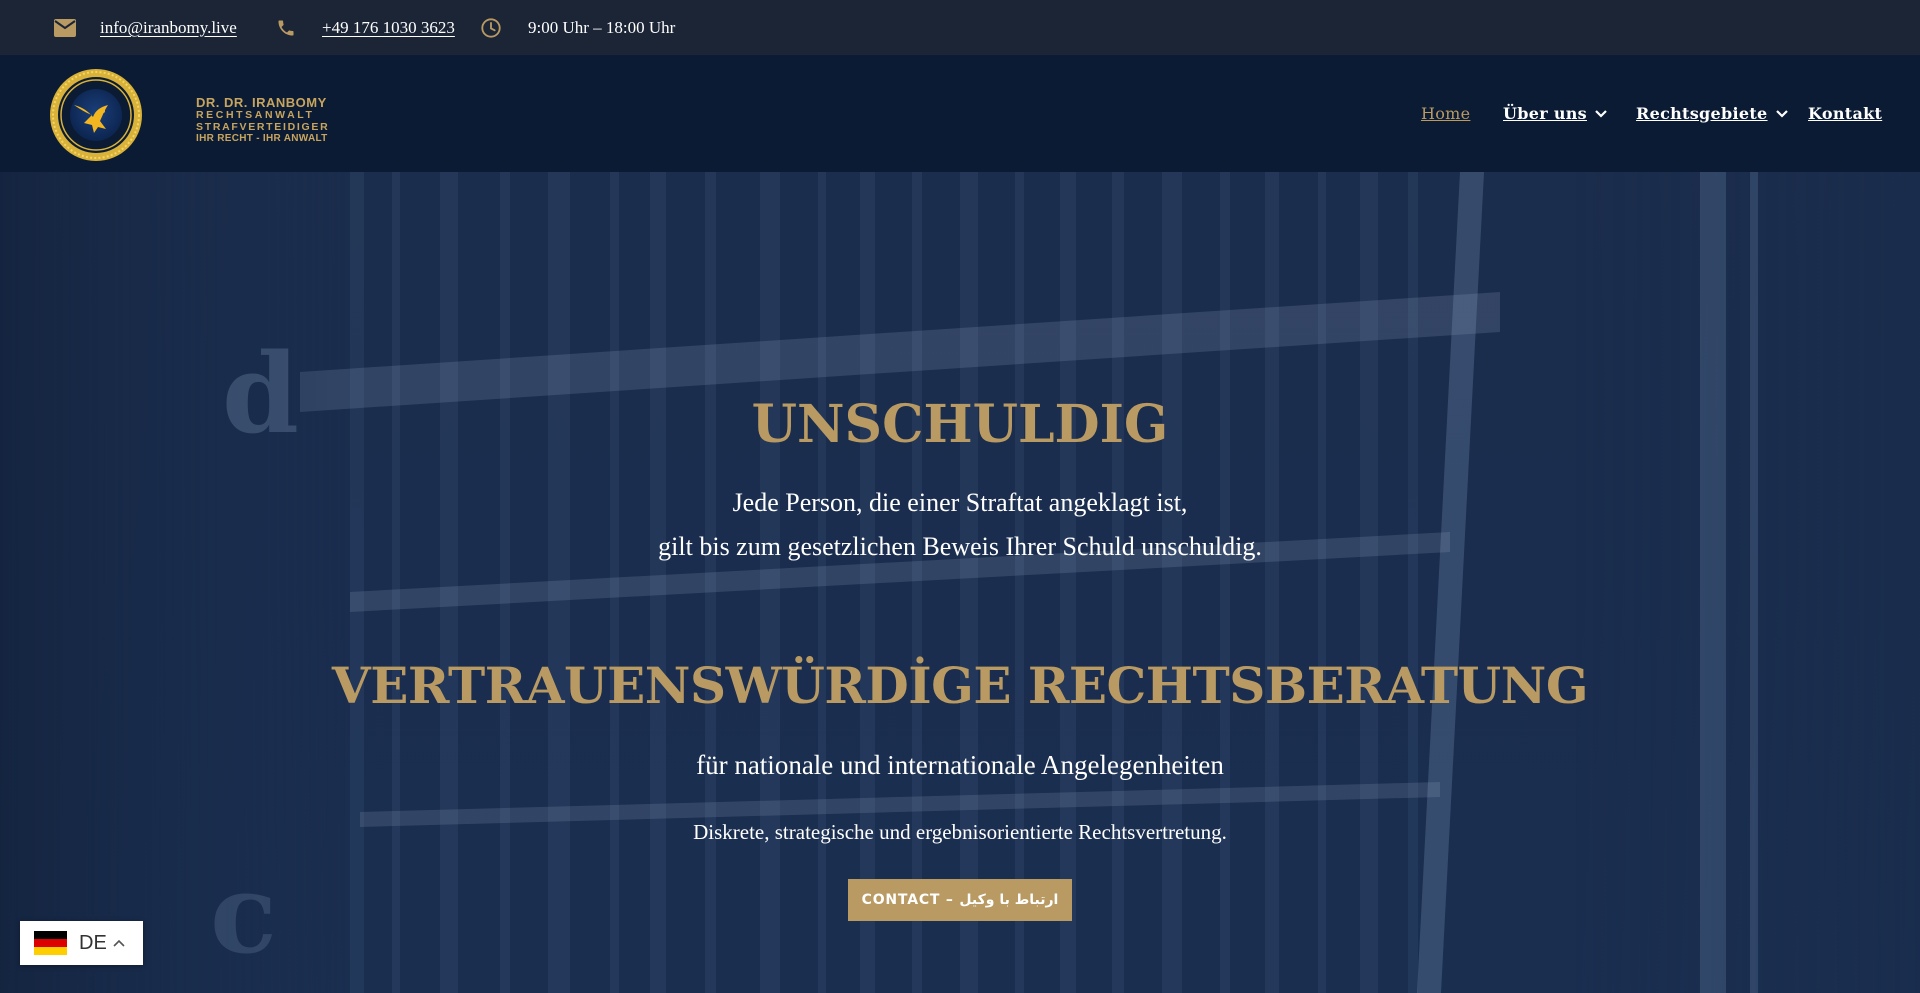  I want to click on nav-rechtsgebiete: Rechtsgebiete, so click(1712, 113).